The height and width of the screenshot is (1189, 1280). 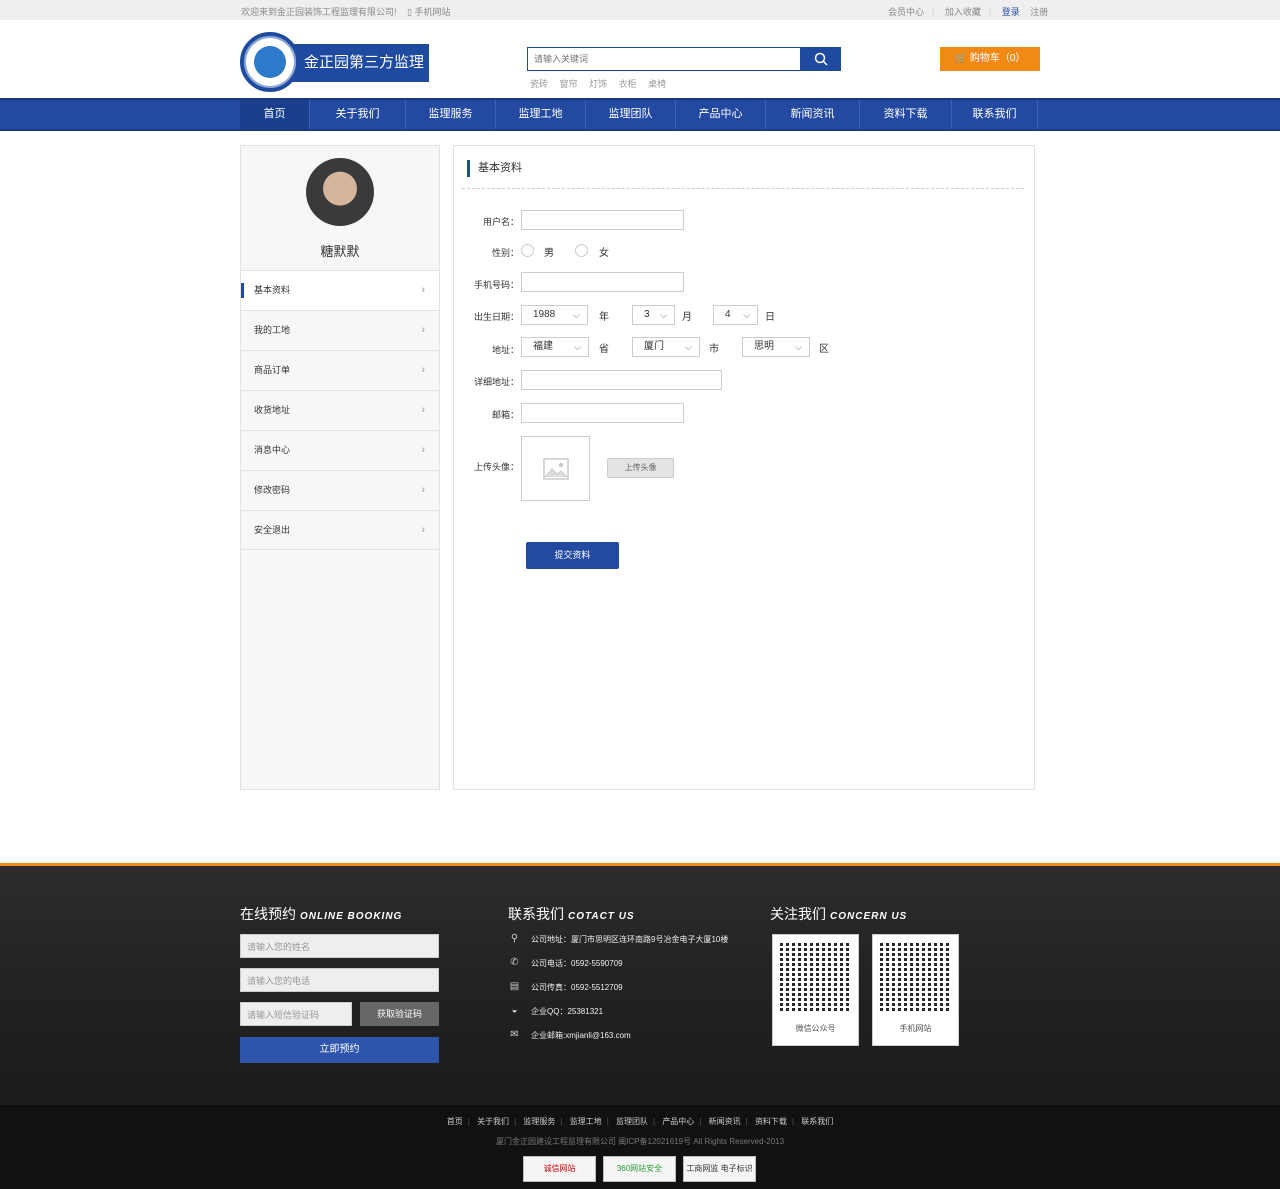 What do you see at coordinates (541, 114) in the screenshot?
I see `nav-sites: 监理工地` at bounding box center [541, 114].